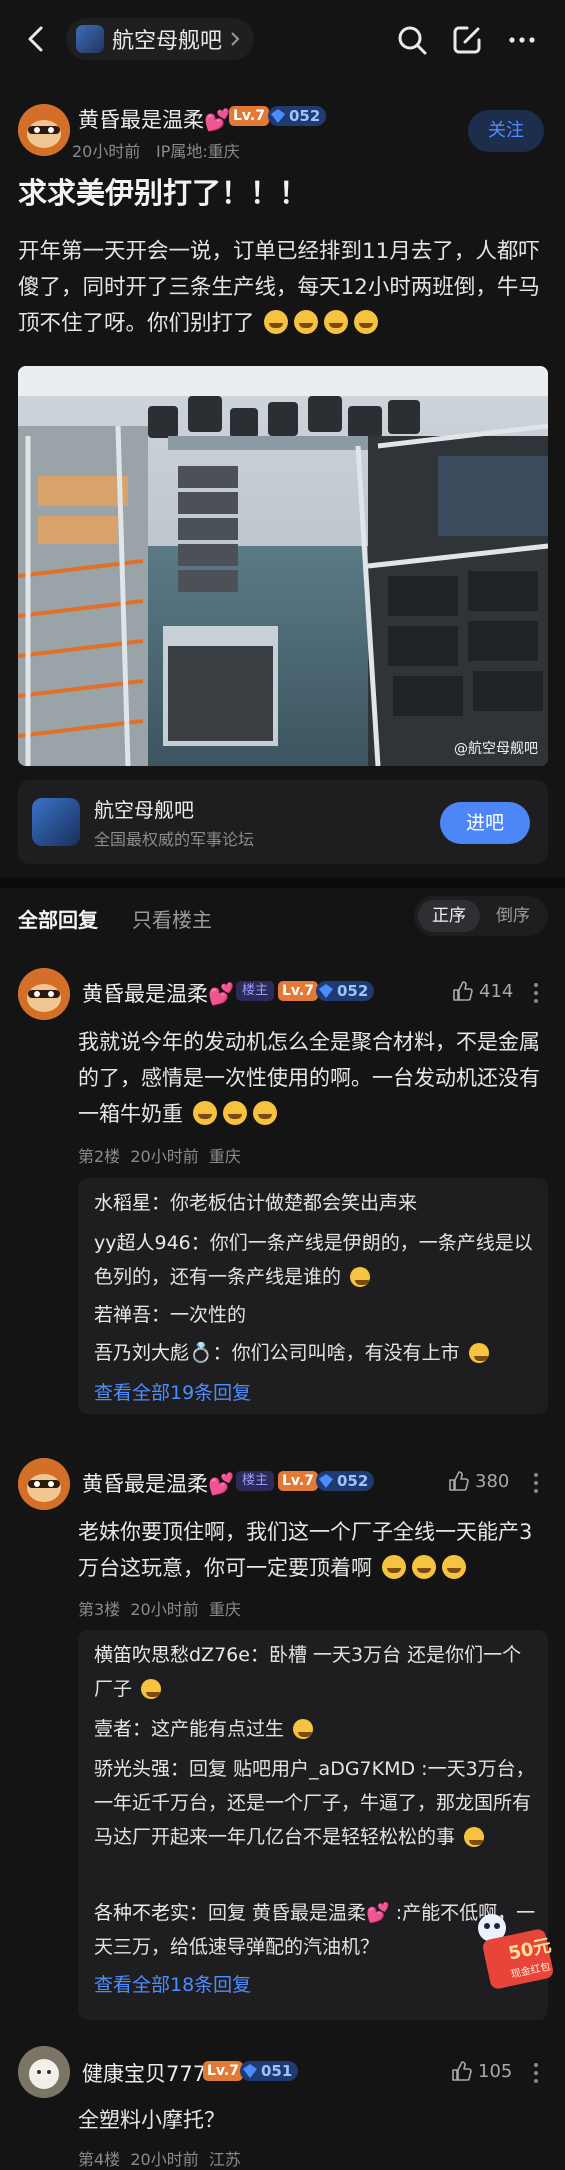 The width and height of the screenshot is (565, 2170). What do you see at coordinates (174, 839) in the screenshot?
I see `forum-card-subtitle: 全国最权威的军事论坛` at bounding box center [174, 839].